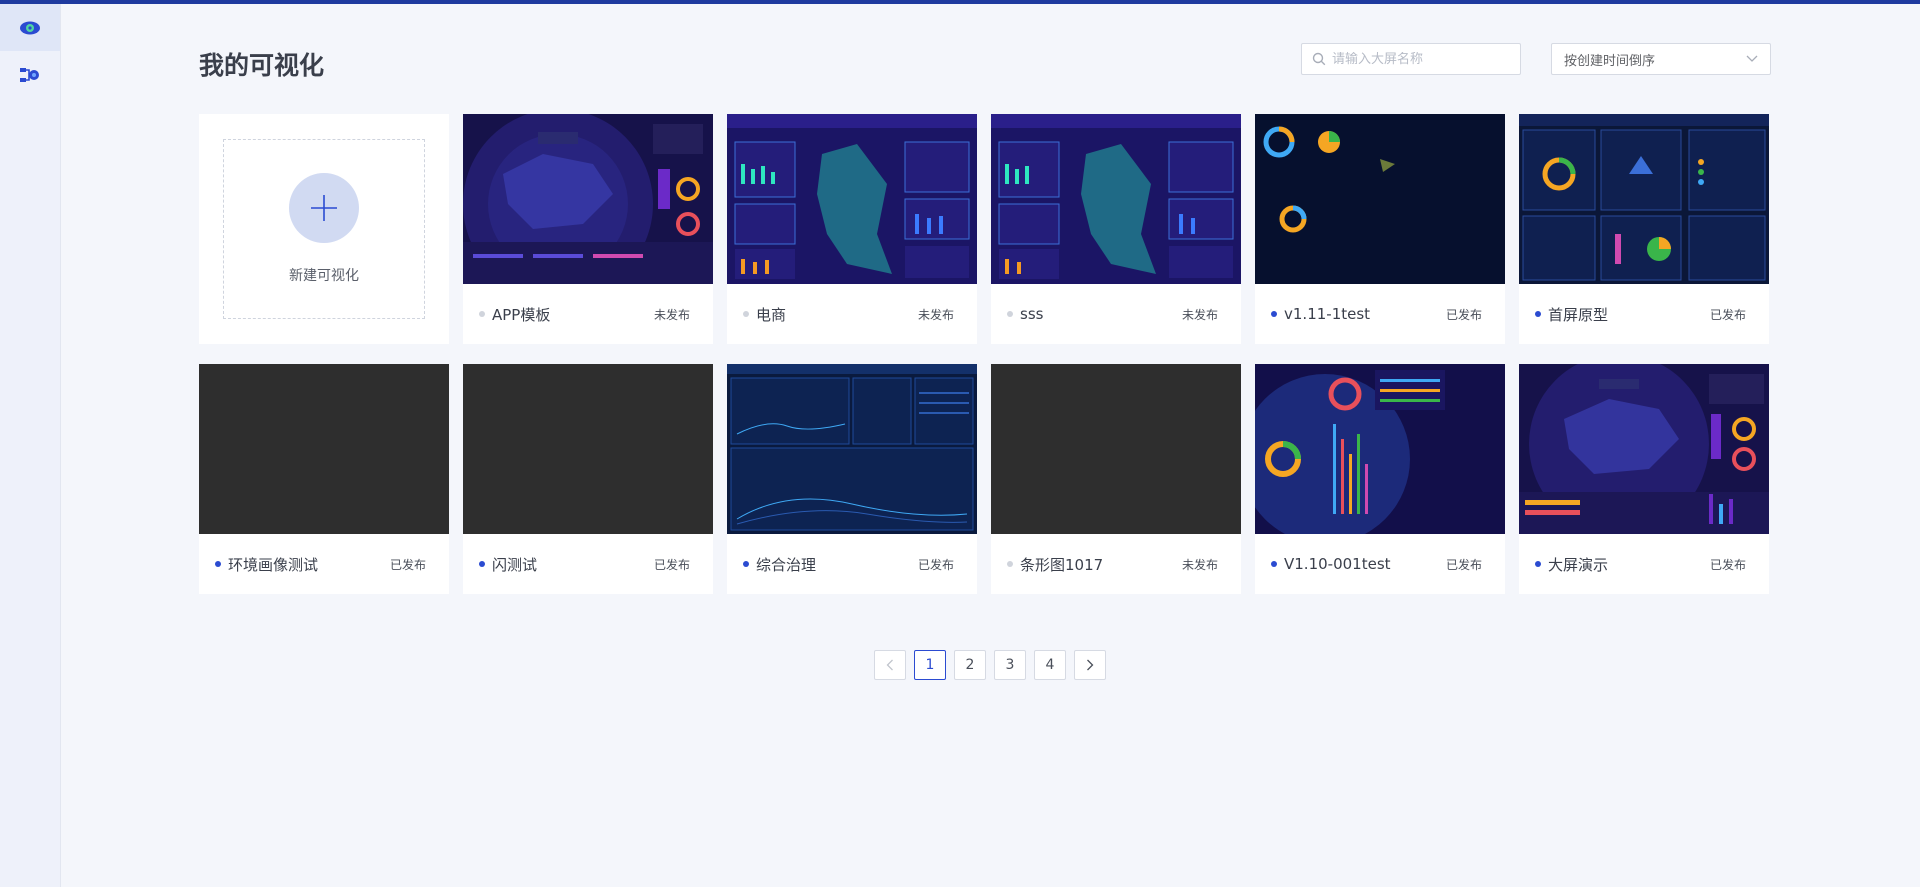 The height and width of the screenshot is (887, 1920). I want to click on visualization-card: 环境画像测试 已发布, so click(324, 479).